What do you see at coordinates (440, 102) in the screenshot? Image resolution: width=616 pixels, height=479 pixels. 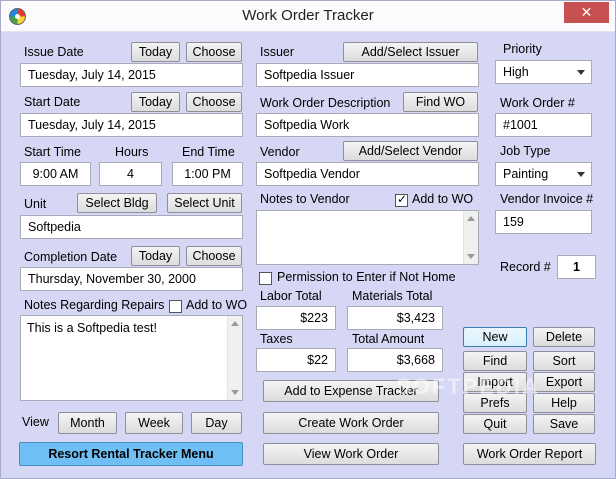 I see `find-wo-button: Find WO` at bounding box center [440, 102].